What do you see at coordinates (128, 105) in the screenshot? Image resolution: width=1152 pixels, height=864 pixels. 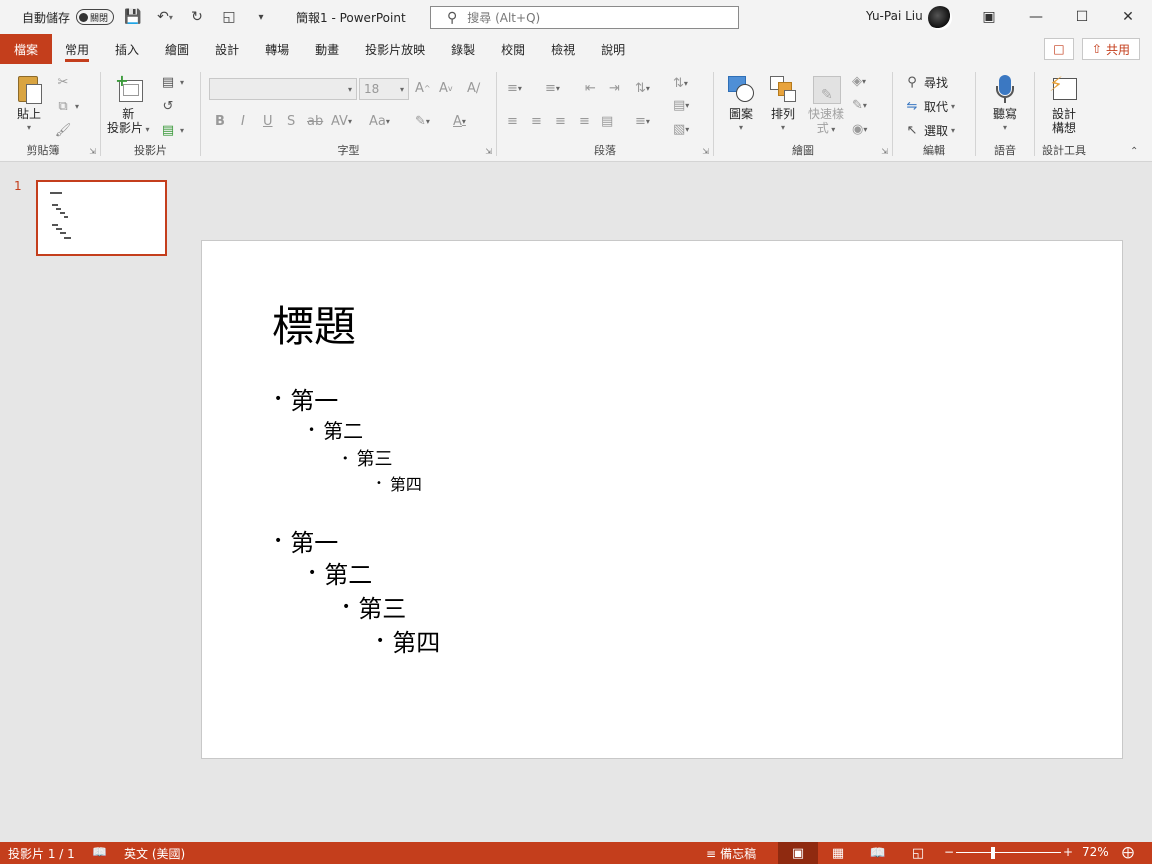 I see `new-slide-button: + 新 投影片 ▾` at bounding box center [128, 105].